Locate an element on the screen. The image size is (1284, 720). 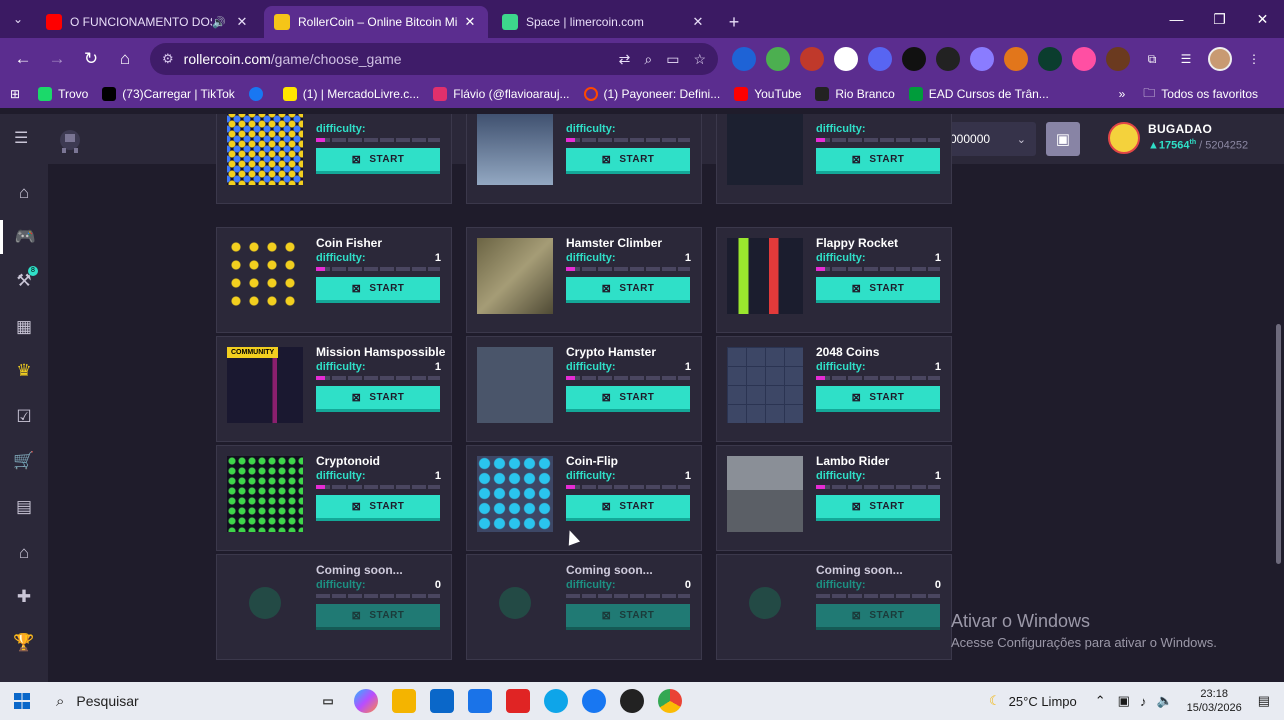
site-info-icon: ⚙ is located at coordinates (168, 59).